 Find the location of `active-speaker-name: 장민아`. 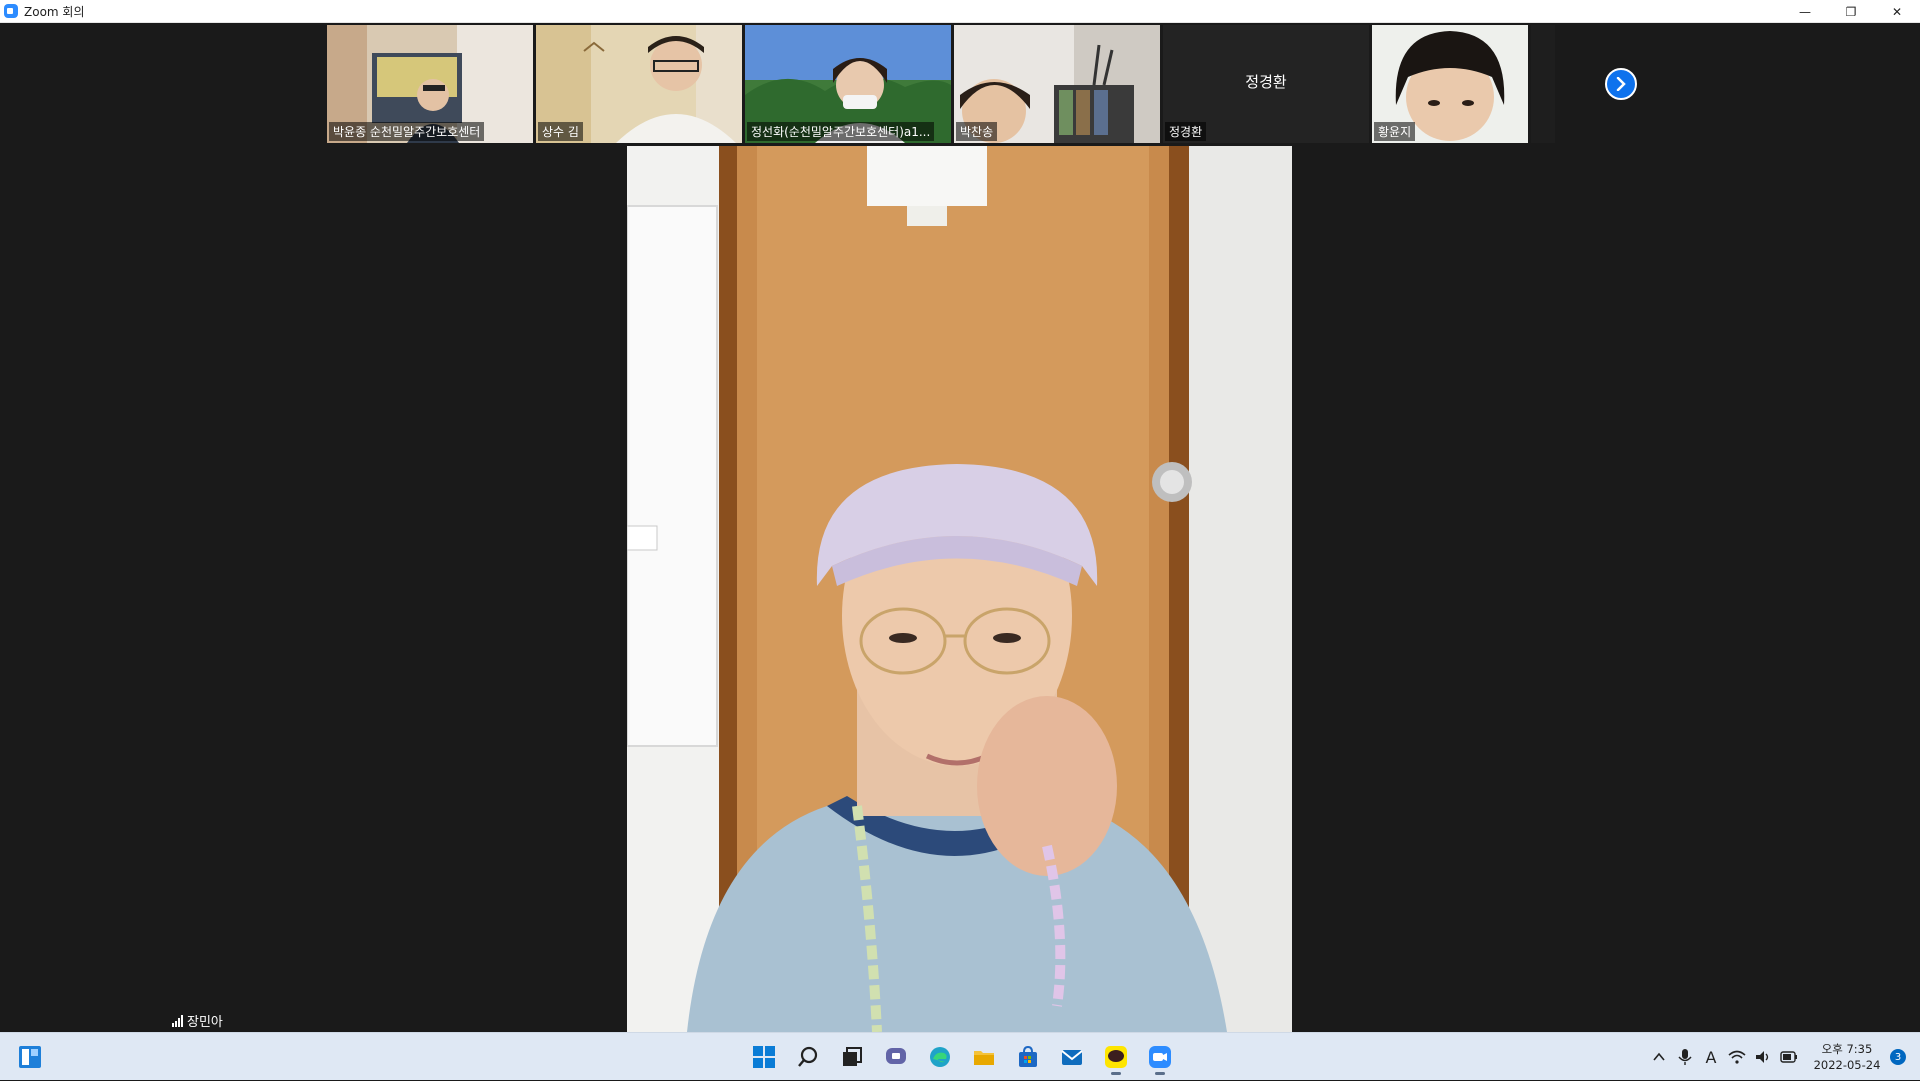

active-speaker-name: 장민아 is located at coordinates (205, 1022).